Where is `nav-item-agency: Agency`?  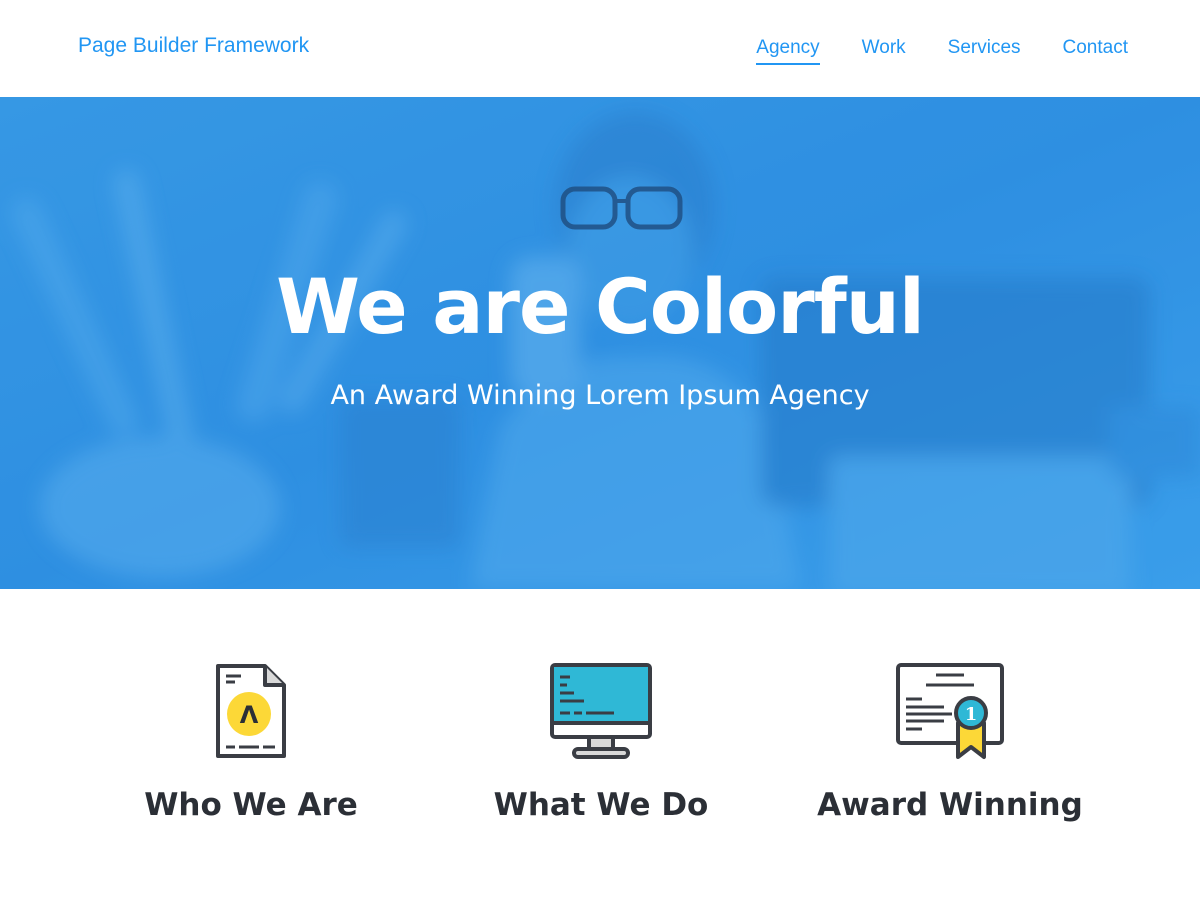 nav-item-agency: Agency is located at coordinates (788, 51).